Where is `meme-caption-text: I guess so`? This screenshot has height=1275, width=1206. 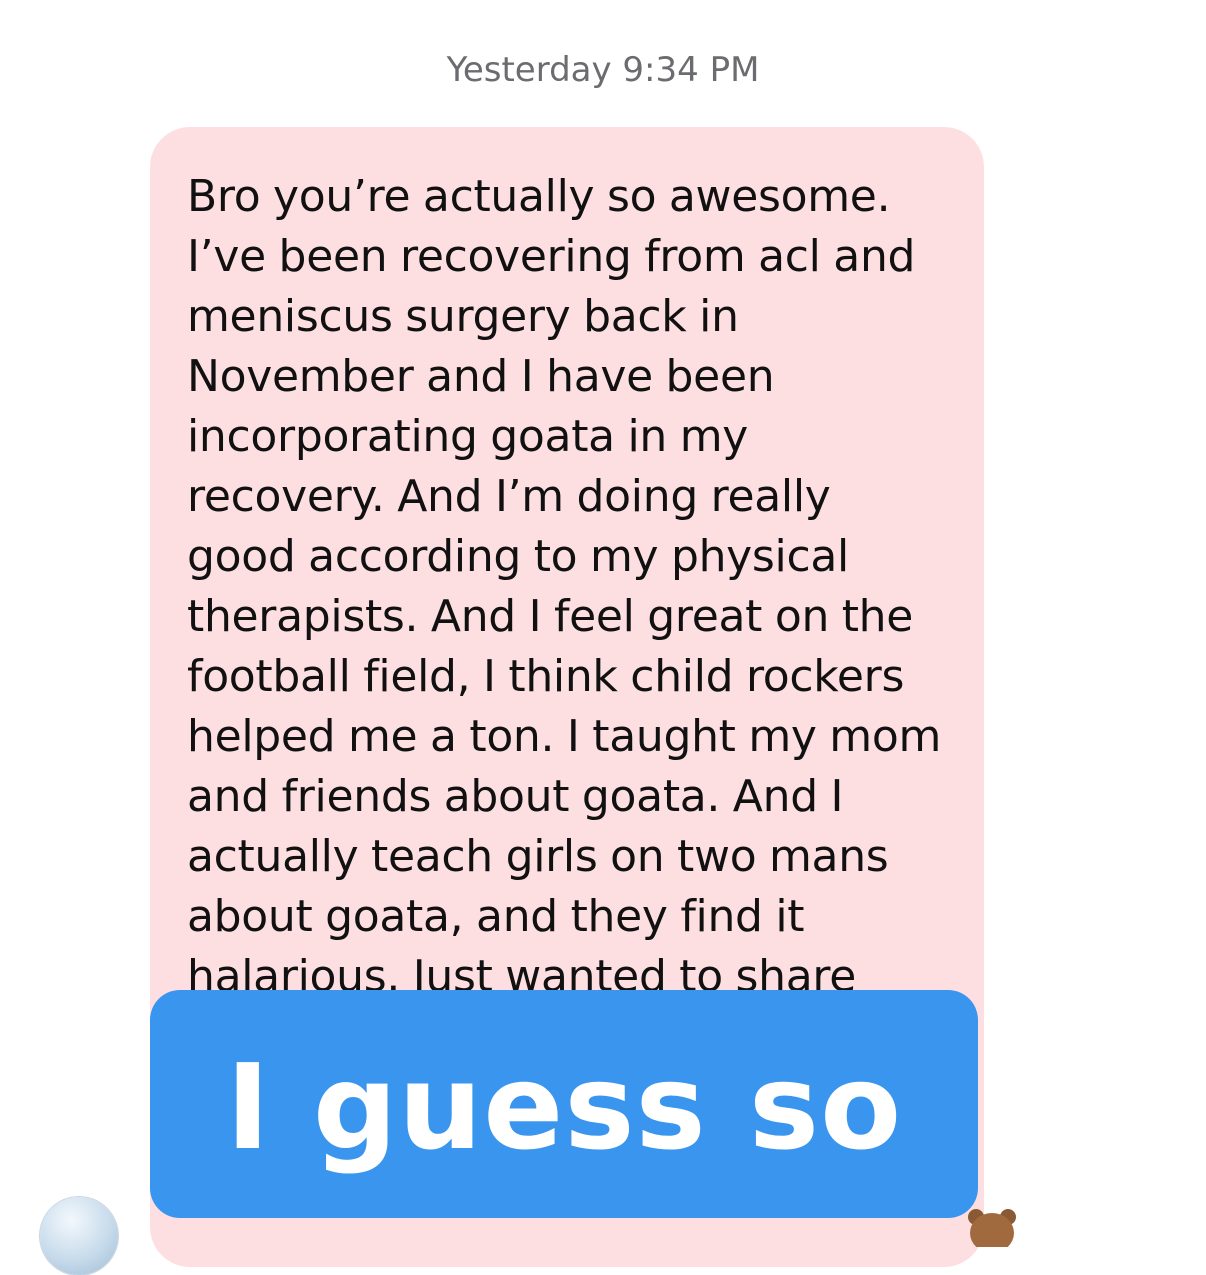 meme-caption-text: I guess so is located at coordinates (564, 1107).